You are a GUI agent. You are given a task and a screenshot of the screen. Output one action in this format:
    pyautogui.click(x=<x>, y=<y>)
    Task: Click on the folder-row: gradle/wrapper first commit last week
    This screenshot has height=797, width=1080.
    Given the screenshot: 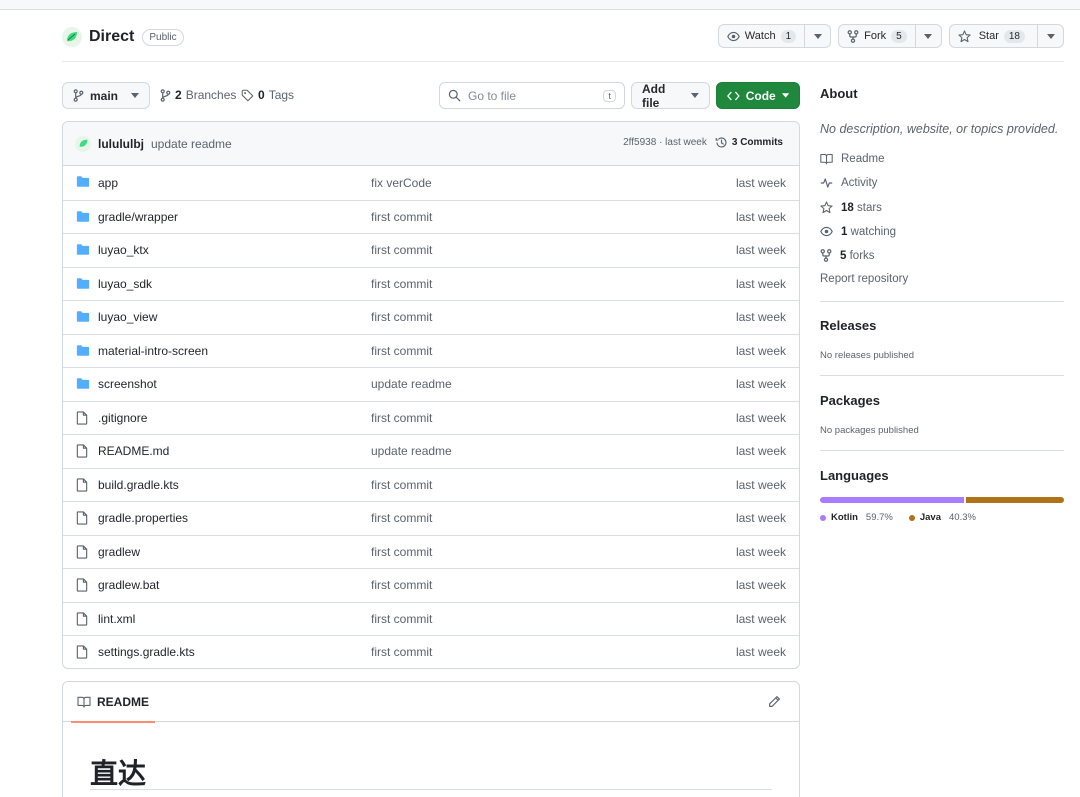 What is the action you would take?
    pyautogui.click(x=431, y=216)
    